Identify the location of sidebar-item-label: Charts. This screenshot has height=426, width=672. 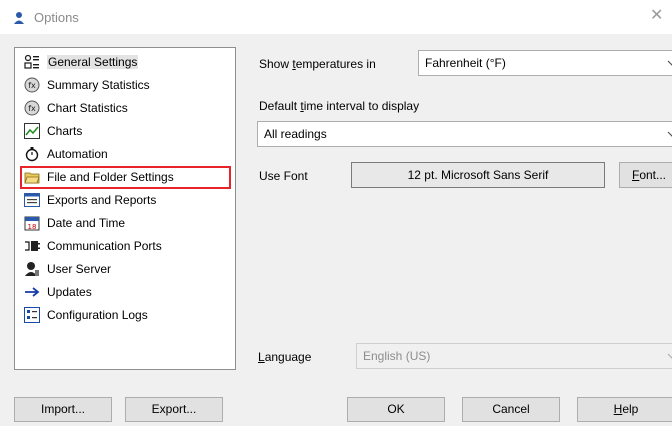
(65, 131).